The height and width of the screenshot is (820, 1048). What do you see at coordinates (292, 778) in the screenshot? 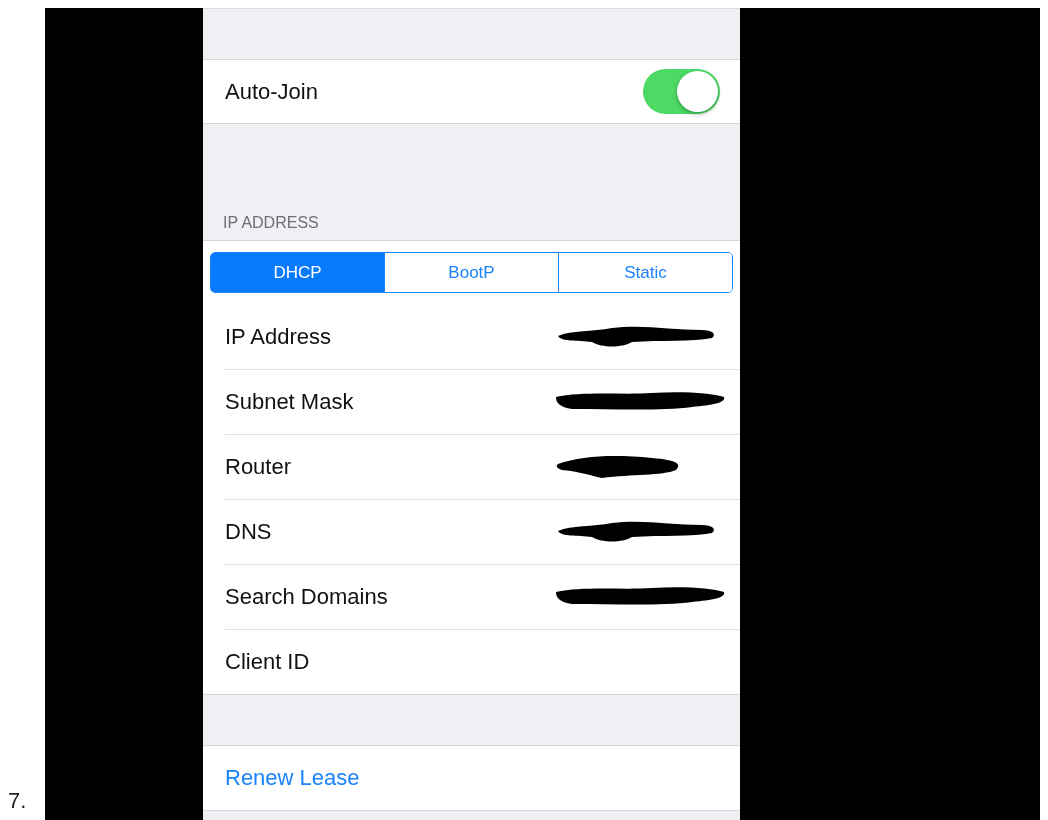
I see `renew-lease-button: Renew Lease` at bounding box center [292, 778].